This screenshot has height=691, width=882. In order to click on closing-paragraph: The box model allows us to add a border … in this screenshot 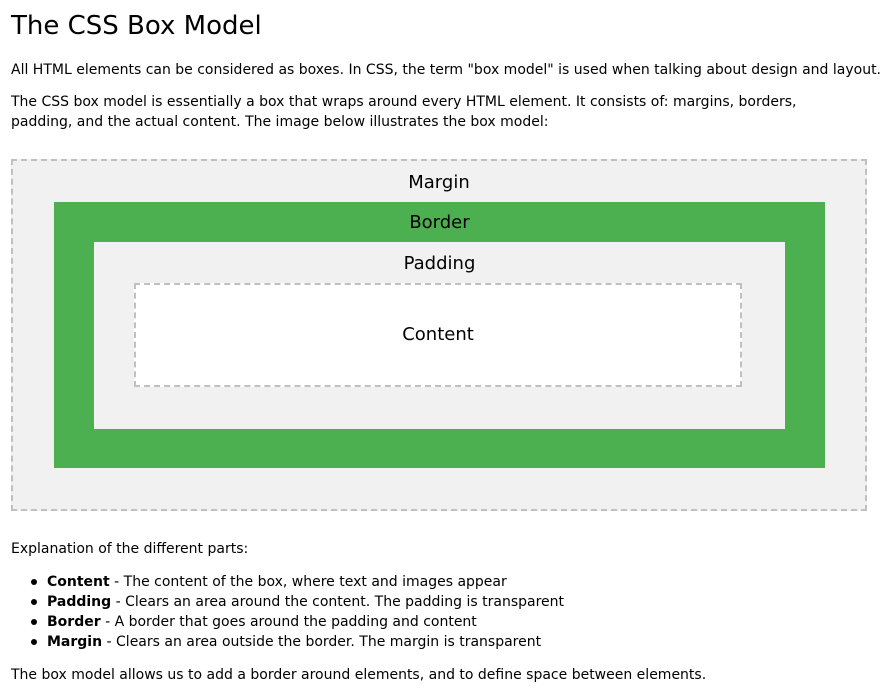, I will do `click(359, 675)`.